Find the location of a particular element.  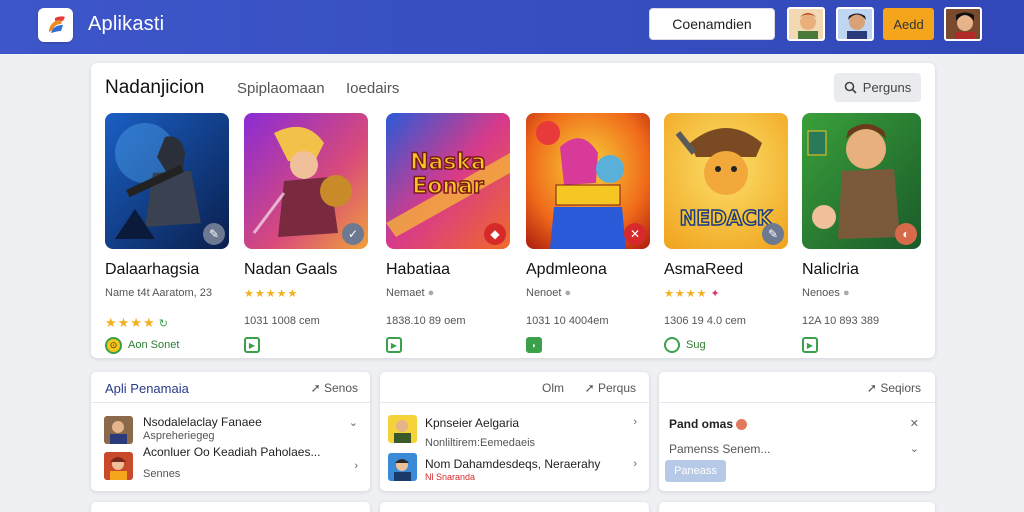

svg-text: Eonar is located at coordinates (448, 186).